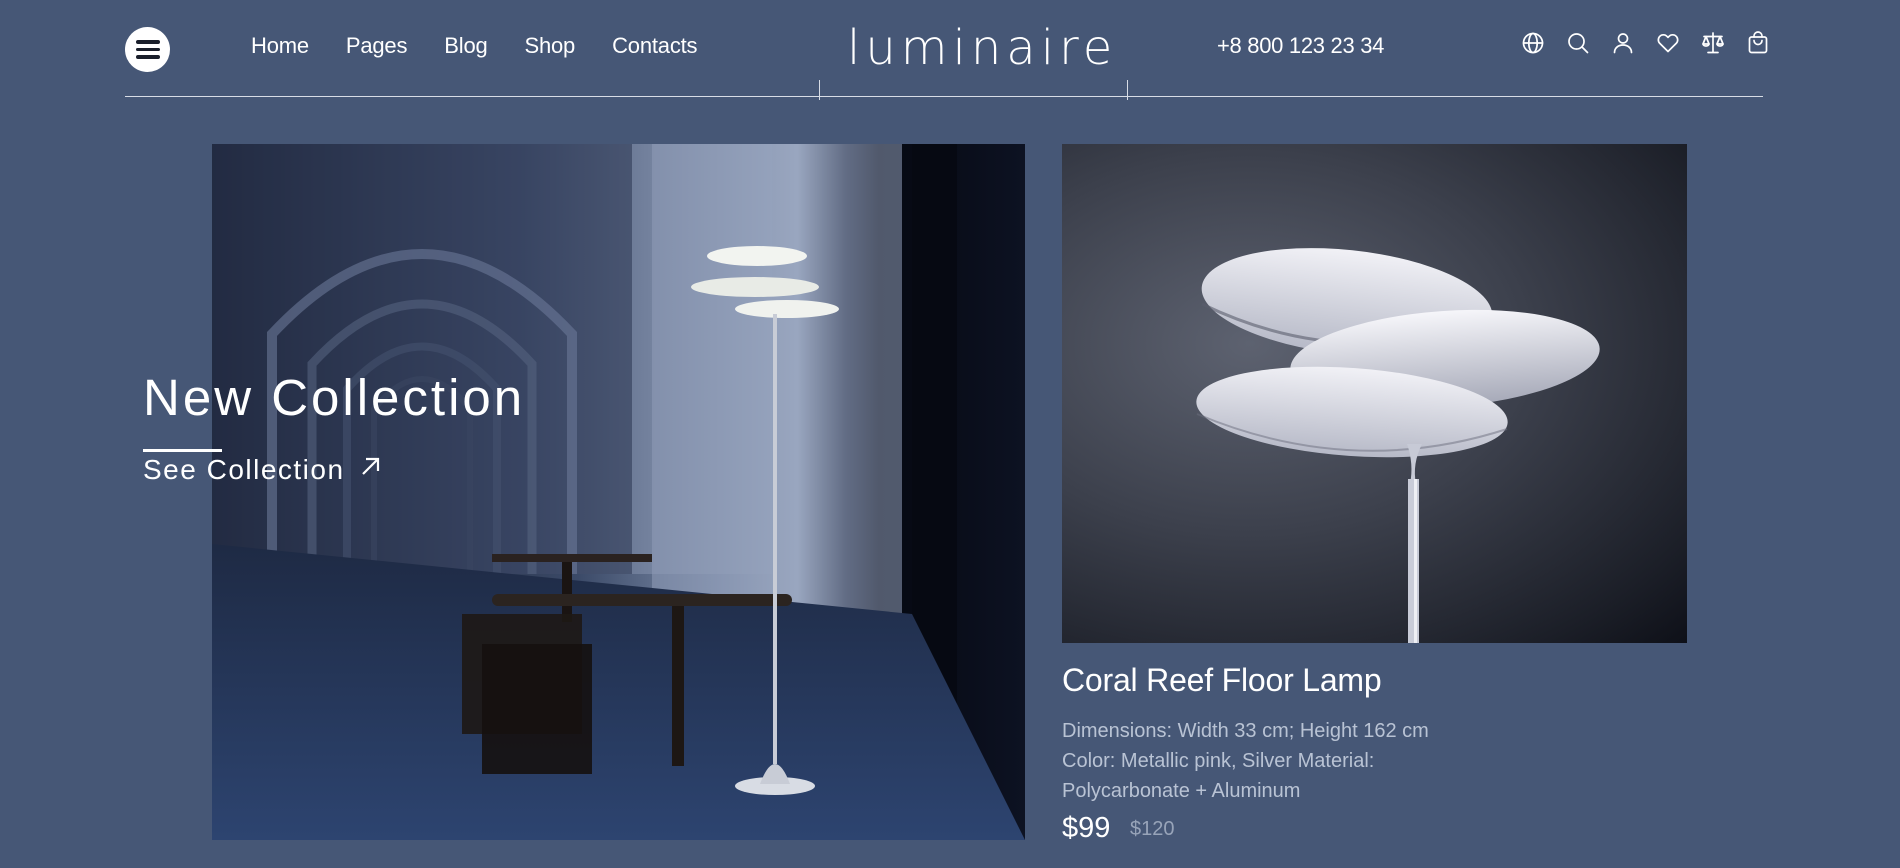 The image size is (1900, 868). Describe the element at coordinates (1668, 43) in the screenshot. I see `heart-icon` at that location.